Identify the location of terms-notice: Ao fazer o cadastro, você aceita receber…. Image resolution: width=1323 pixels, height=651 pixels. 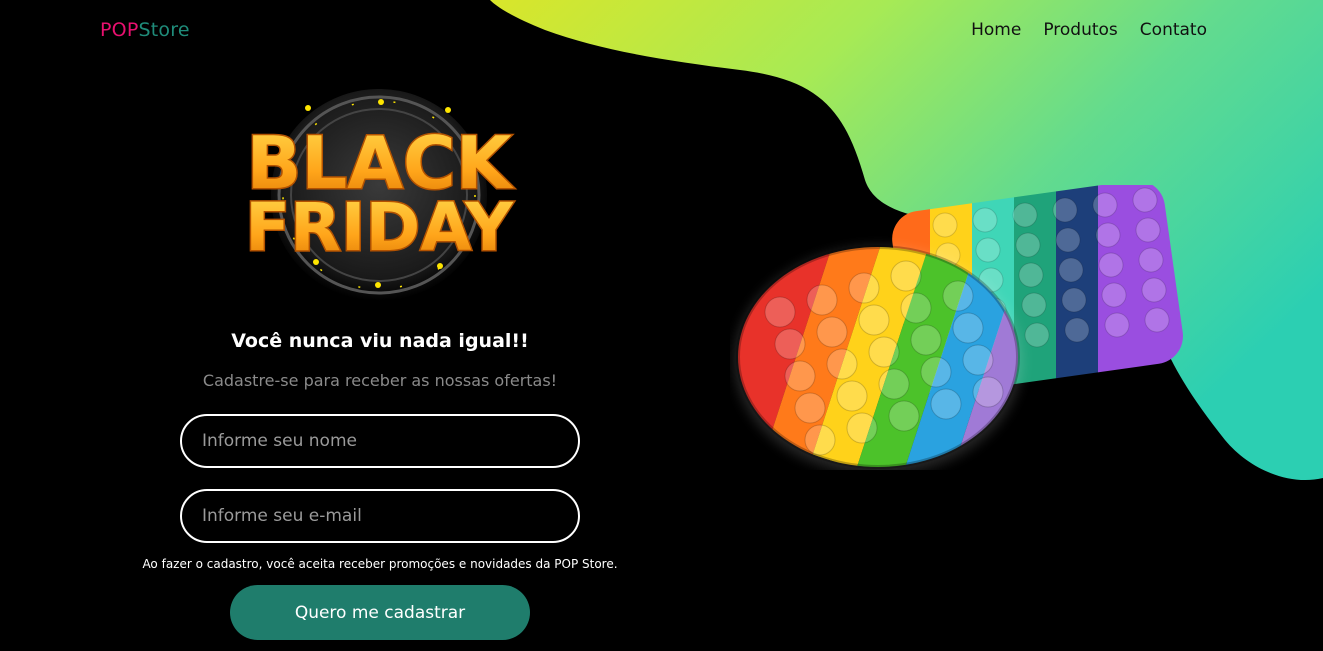
(380, 564).